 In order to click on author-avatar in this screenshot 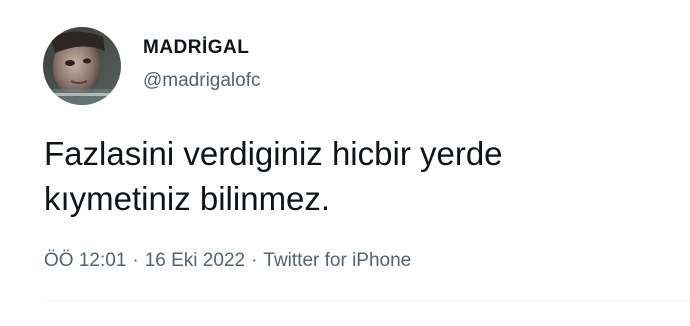, I will do `click(82, 66)`.